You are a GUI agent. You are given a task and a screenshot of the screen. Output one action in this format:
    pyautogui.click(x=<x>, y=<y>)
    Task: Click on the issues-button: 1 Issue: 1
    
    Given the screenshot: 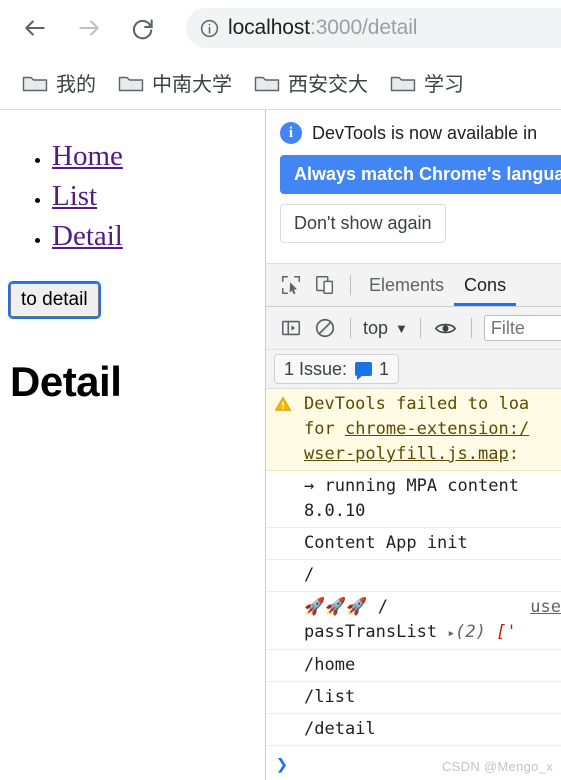 What is the action you would take?
    pyautogui.click(x=337, y=369)
    